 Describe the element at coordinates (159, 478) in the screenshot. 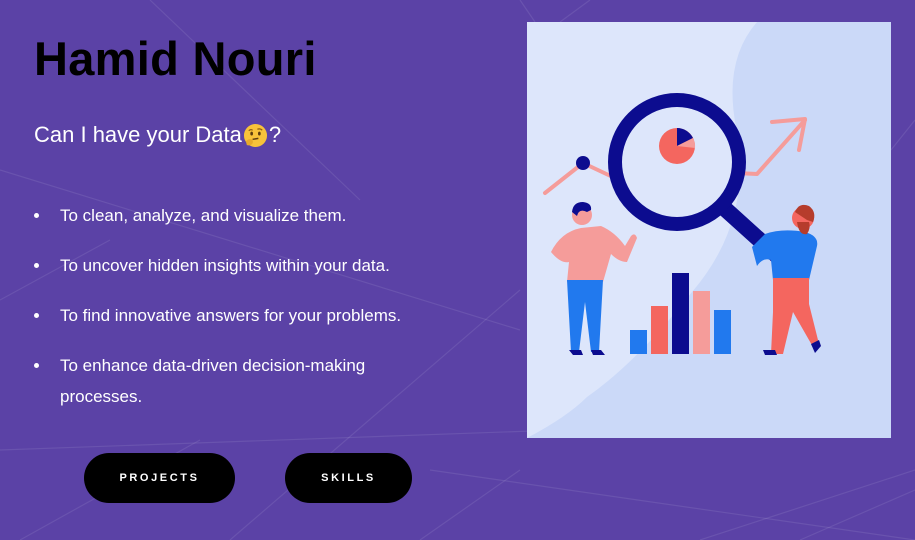

I see `projects-button: PROJECTS` at that location.